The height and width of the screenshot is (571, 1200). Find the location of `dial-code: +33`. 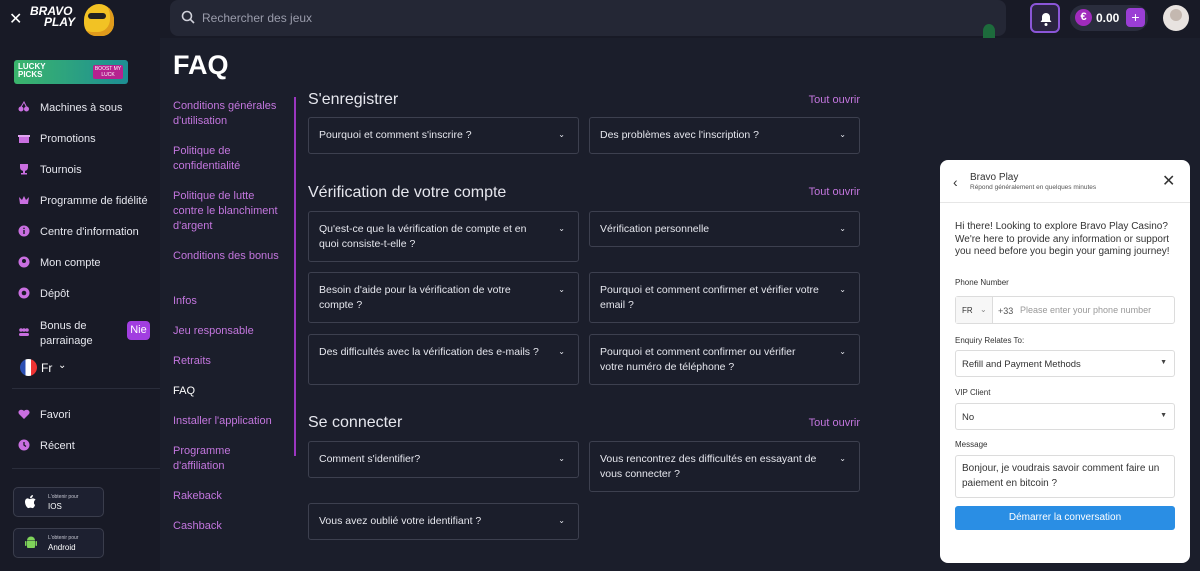

dial-code: +33 is located at coordinates (1006, 311).